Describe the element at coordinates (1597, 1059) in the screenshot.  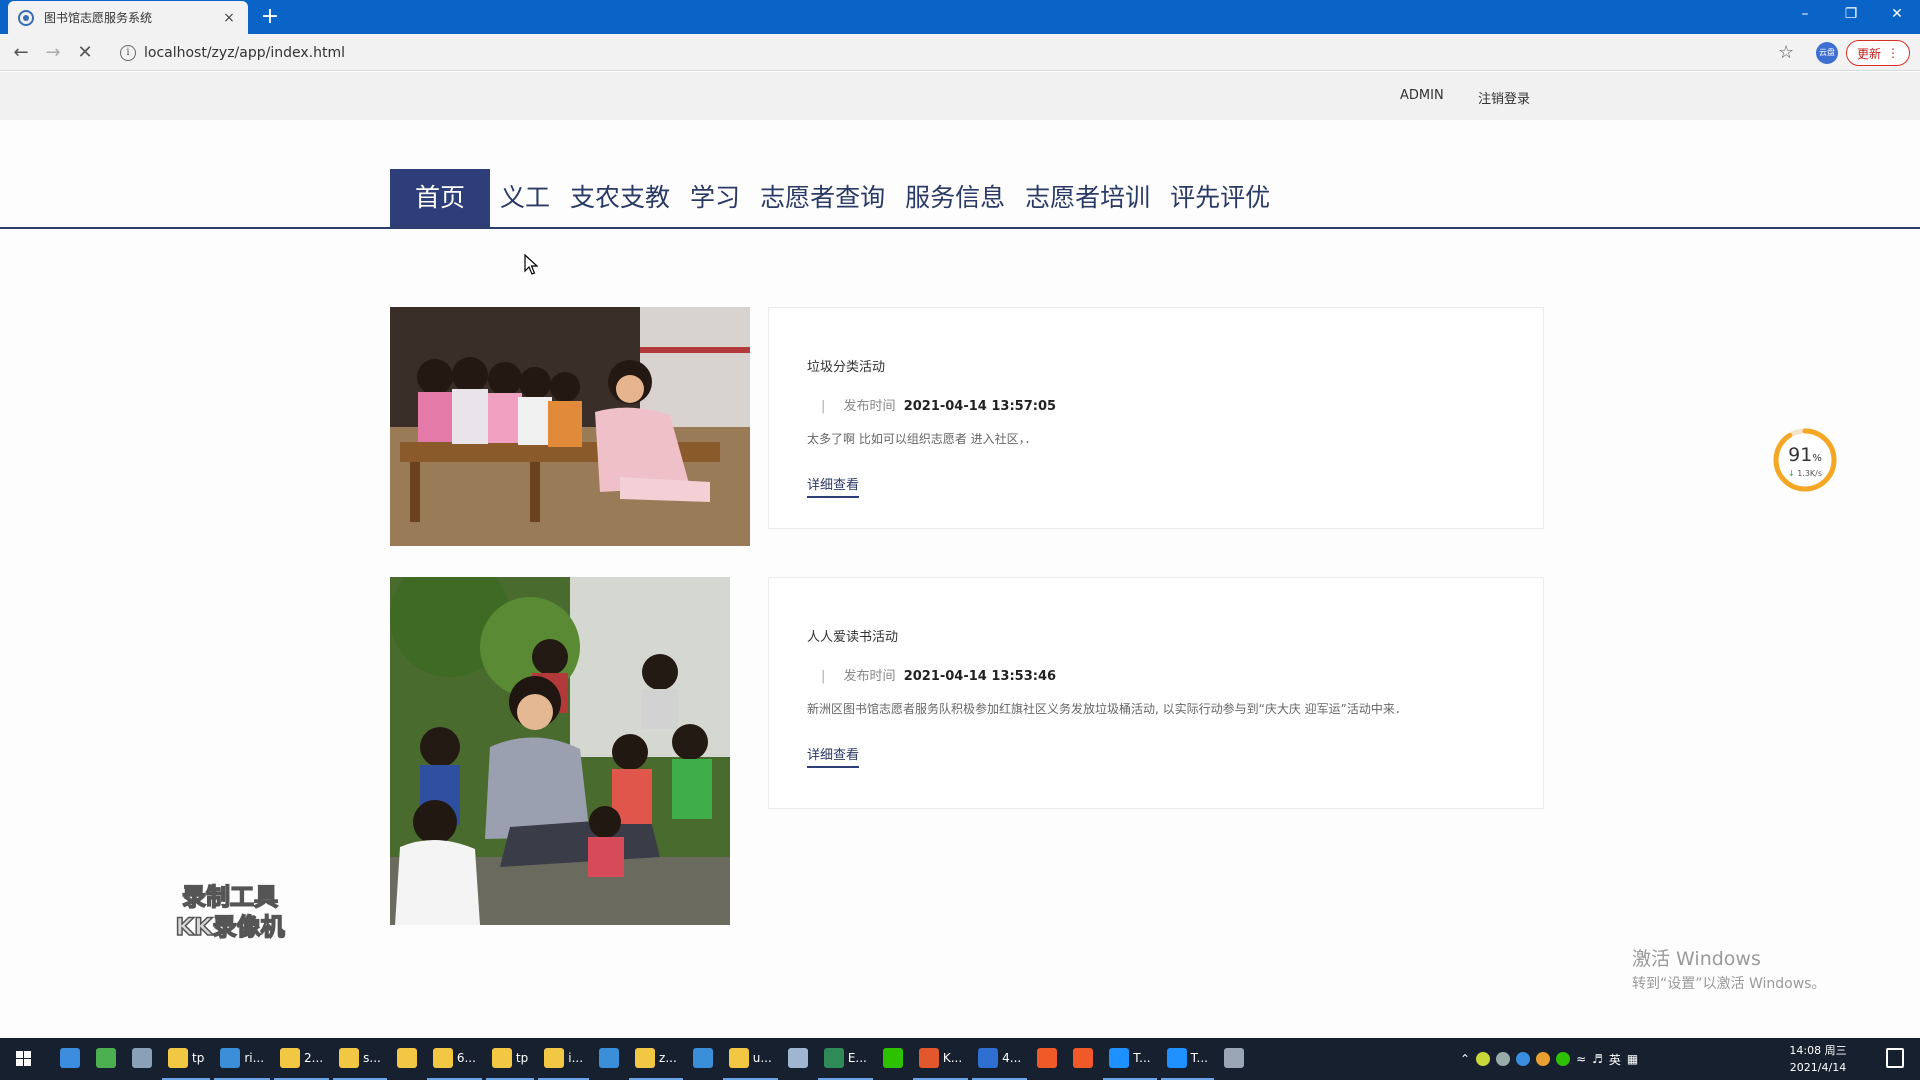
I see `volume-icon: ♬` at that location.